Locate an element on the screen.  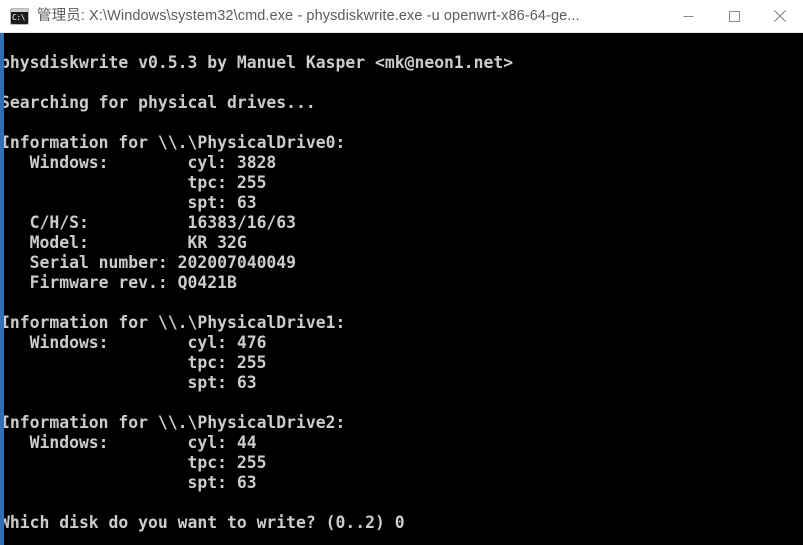
maximize-button is located at coordinates (734, 16).